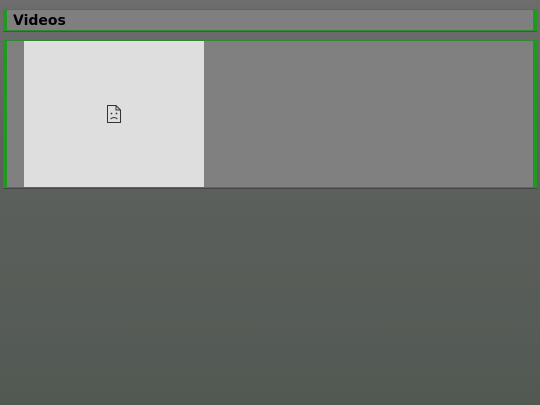 This screenshot has height=405, width=540. I want to click on broken-image-icon, so click(114, 114).